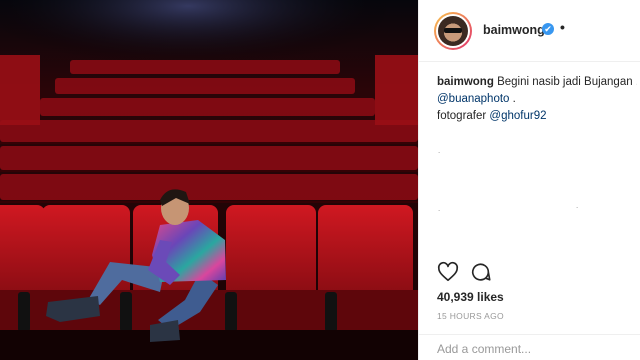 This screenshot has height=360, width=640. What do you see at coordinates (548, 29) in the screenshot?
I see `verified-badge-icon: ✔` at bounding box center [548, 29].